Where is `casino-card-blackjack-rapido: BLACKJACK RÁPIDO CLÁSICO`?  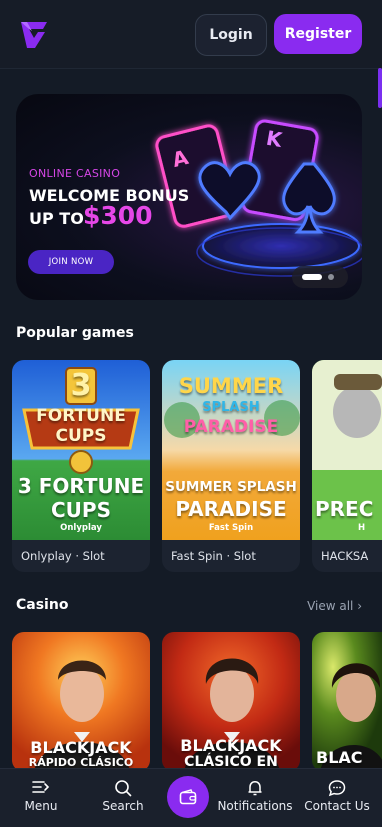 casino-card-blackjack-rapido: BLACKJACK RÁPIDO CLÁSICO is located at coordinates (81, 702).